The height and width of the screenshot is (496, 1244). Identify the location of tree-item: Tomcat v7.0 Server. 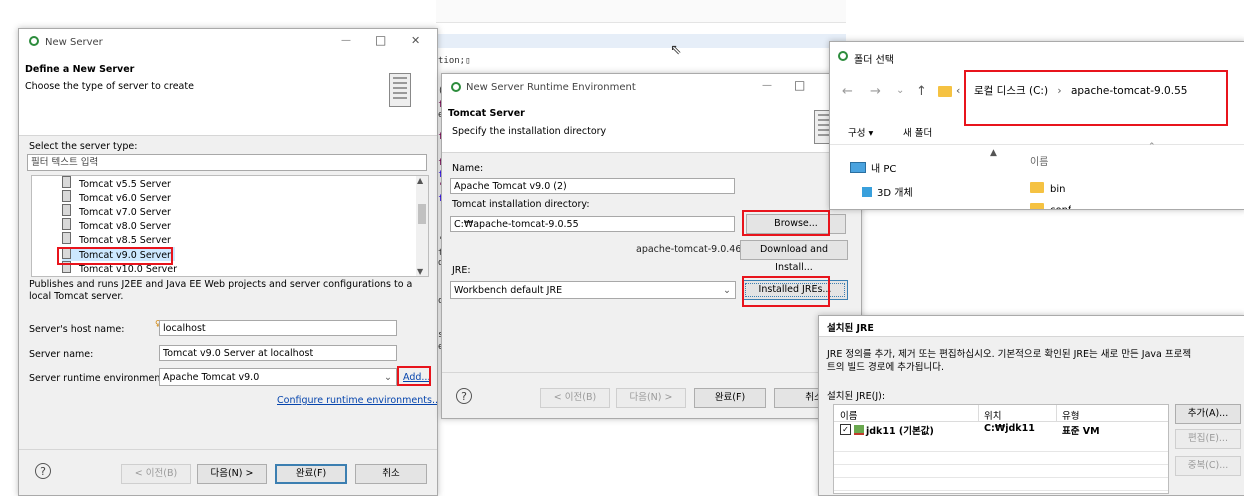
(116, 211).